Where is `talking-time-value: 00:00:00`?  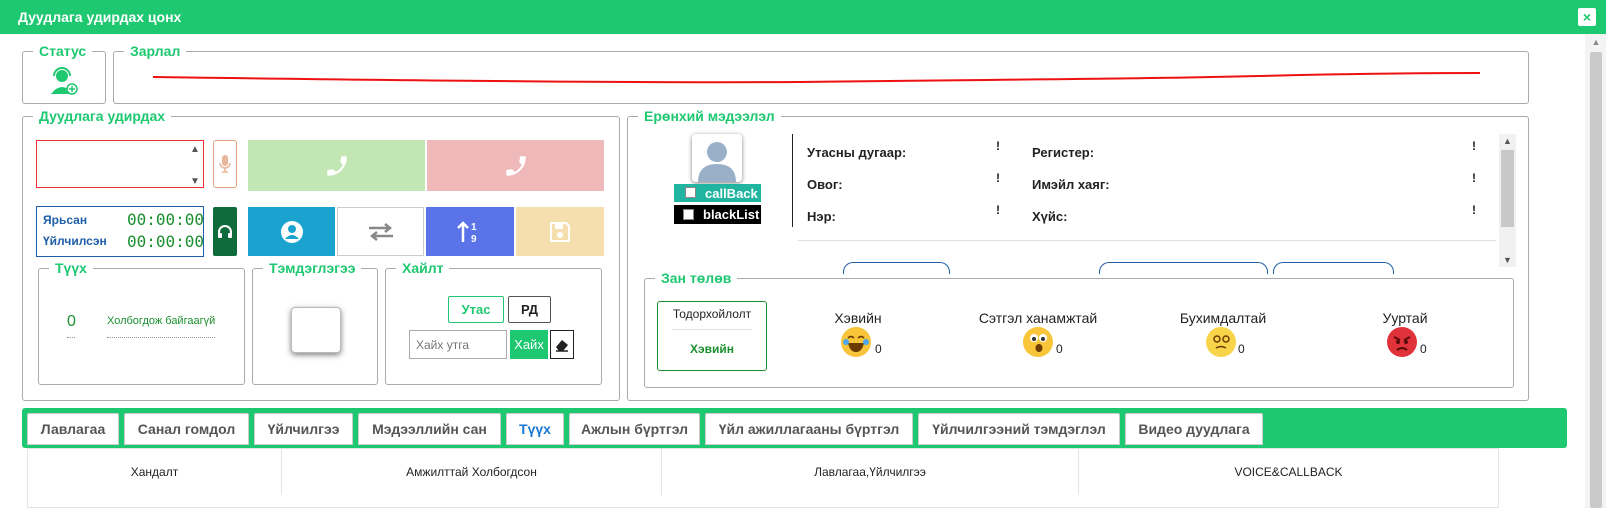 talking-time-value: 00:00:00 is located at coordinates (166, 219).